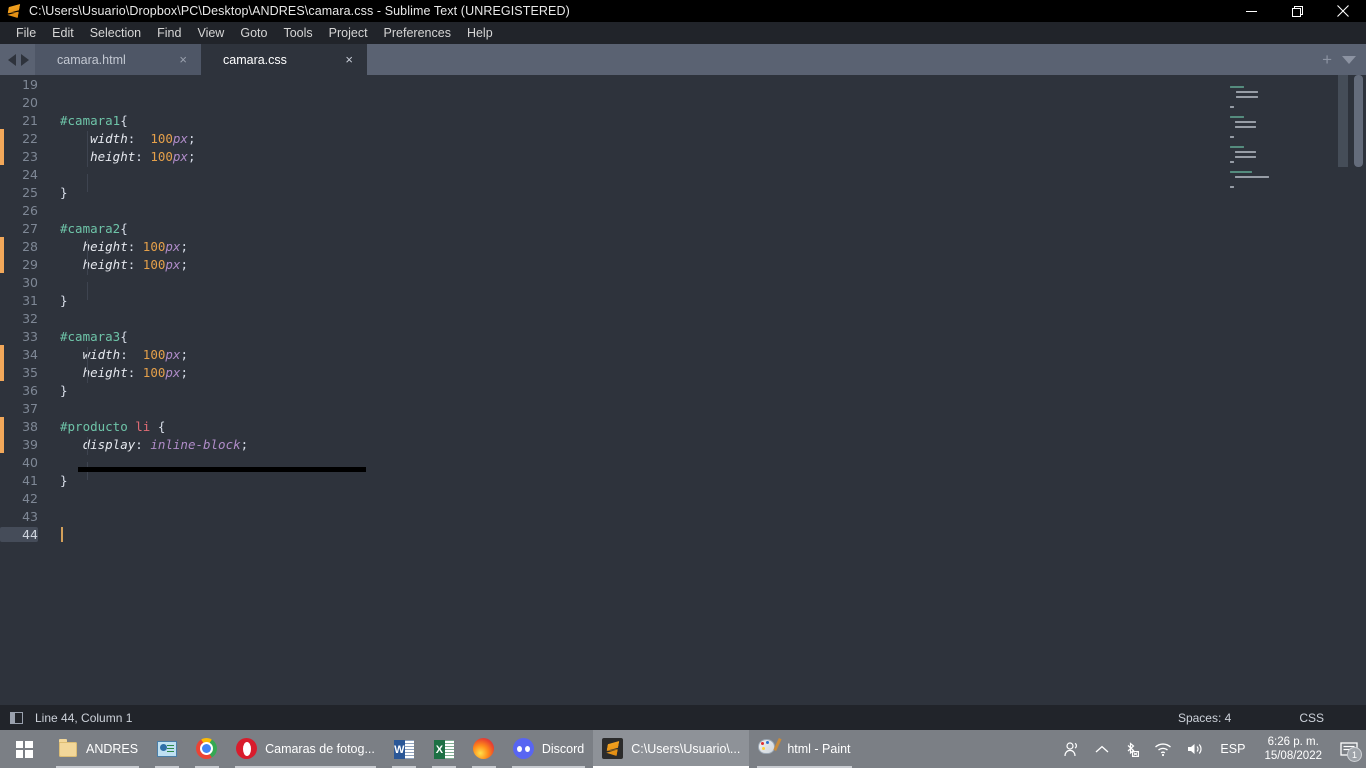 The height and width of the screenshot is (768, 1366). I want to click on taskbar-item-chrome, so click(207, 749).